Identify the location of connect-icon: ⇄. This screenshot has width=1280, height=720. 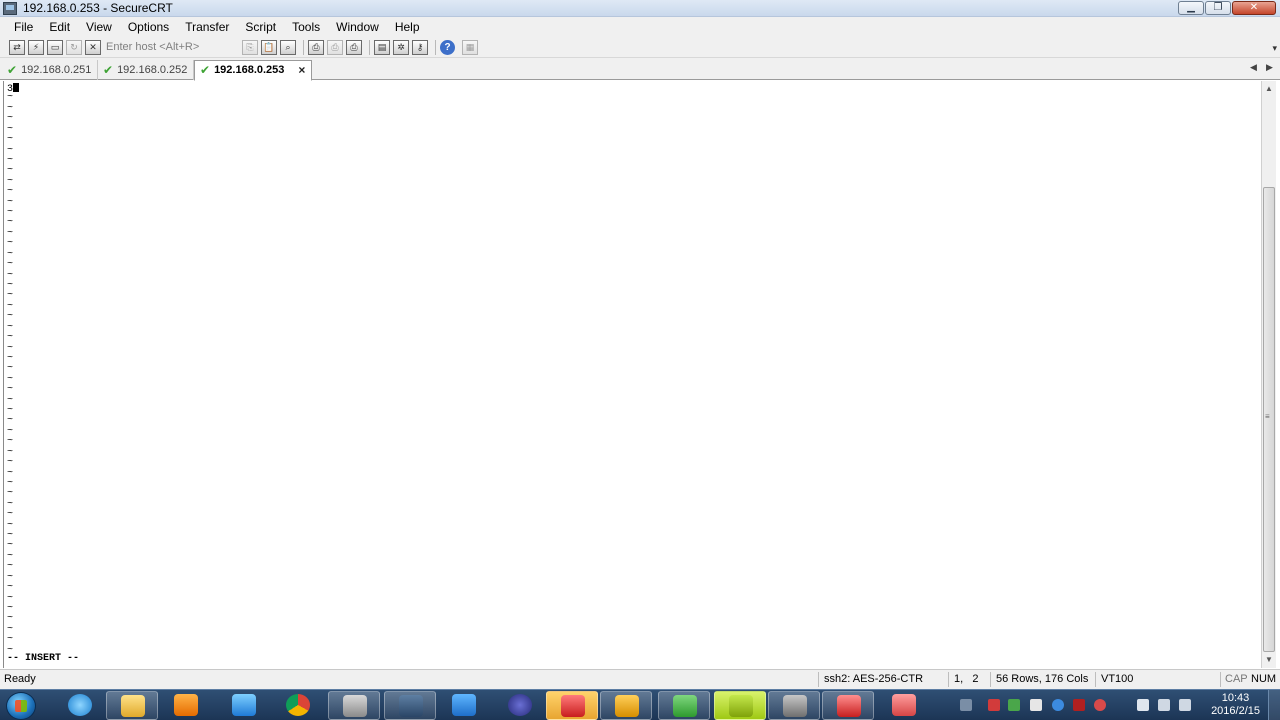
(17, 47).